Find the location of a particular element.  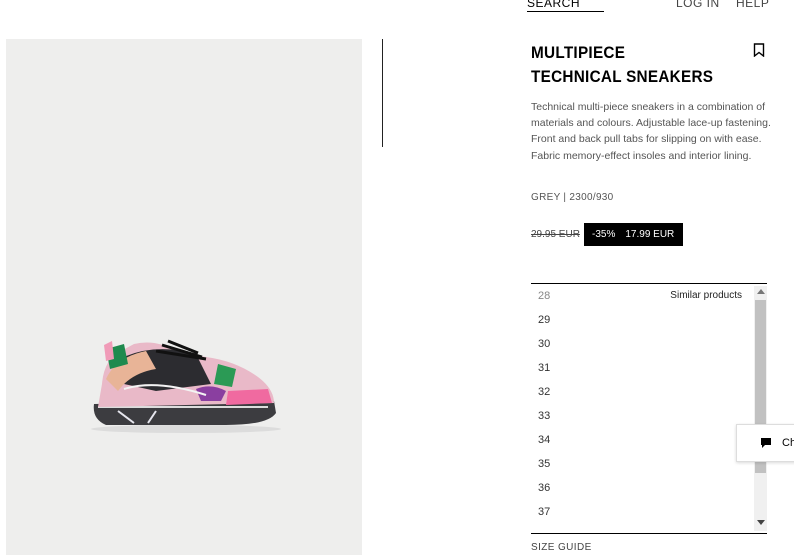

size-option: 35 is located at coordinates (544, 464).